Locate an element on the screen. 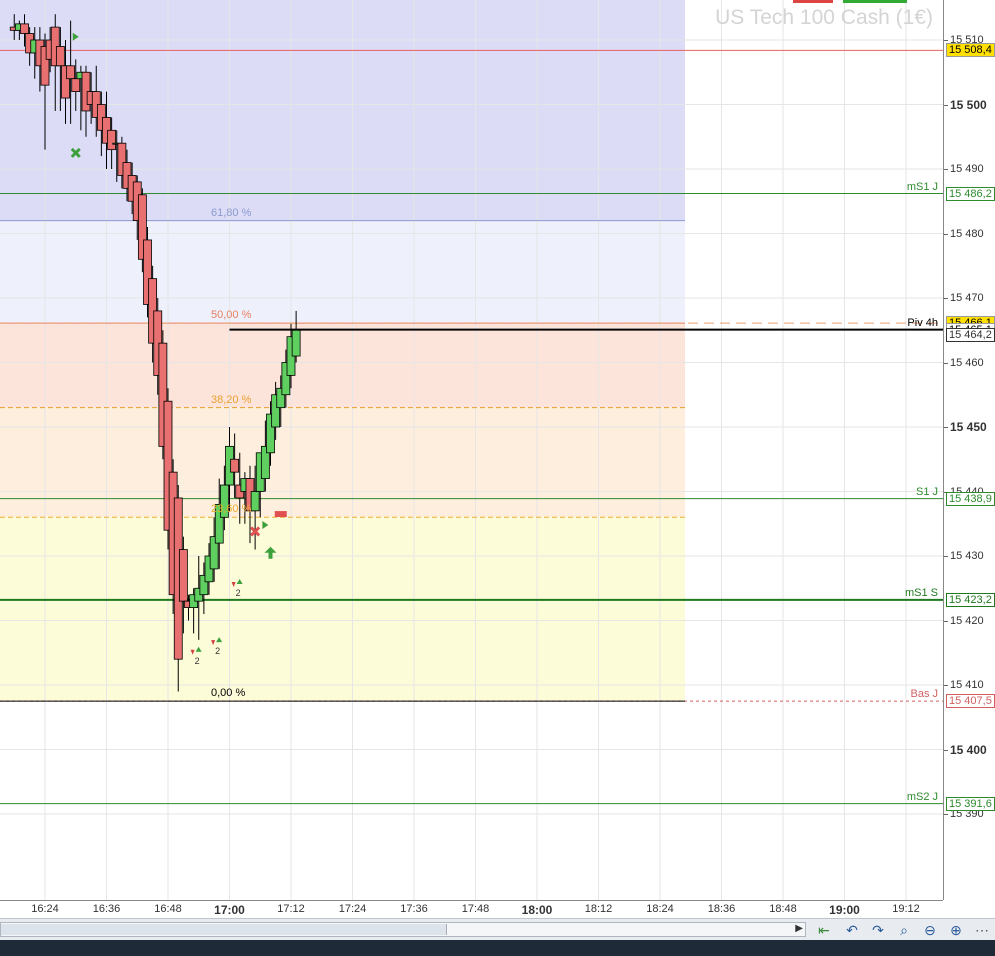 This screenshot has width=995, height=956. time-tick-label: 18:48 is located at coordinates (783, 909).